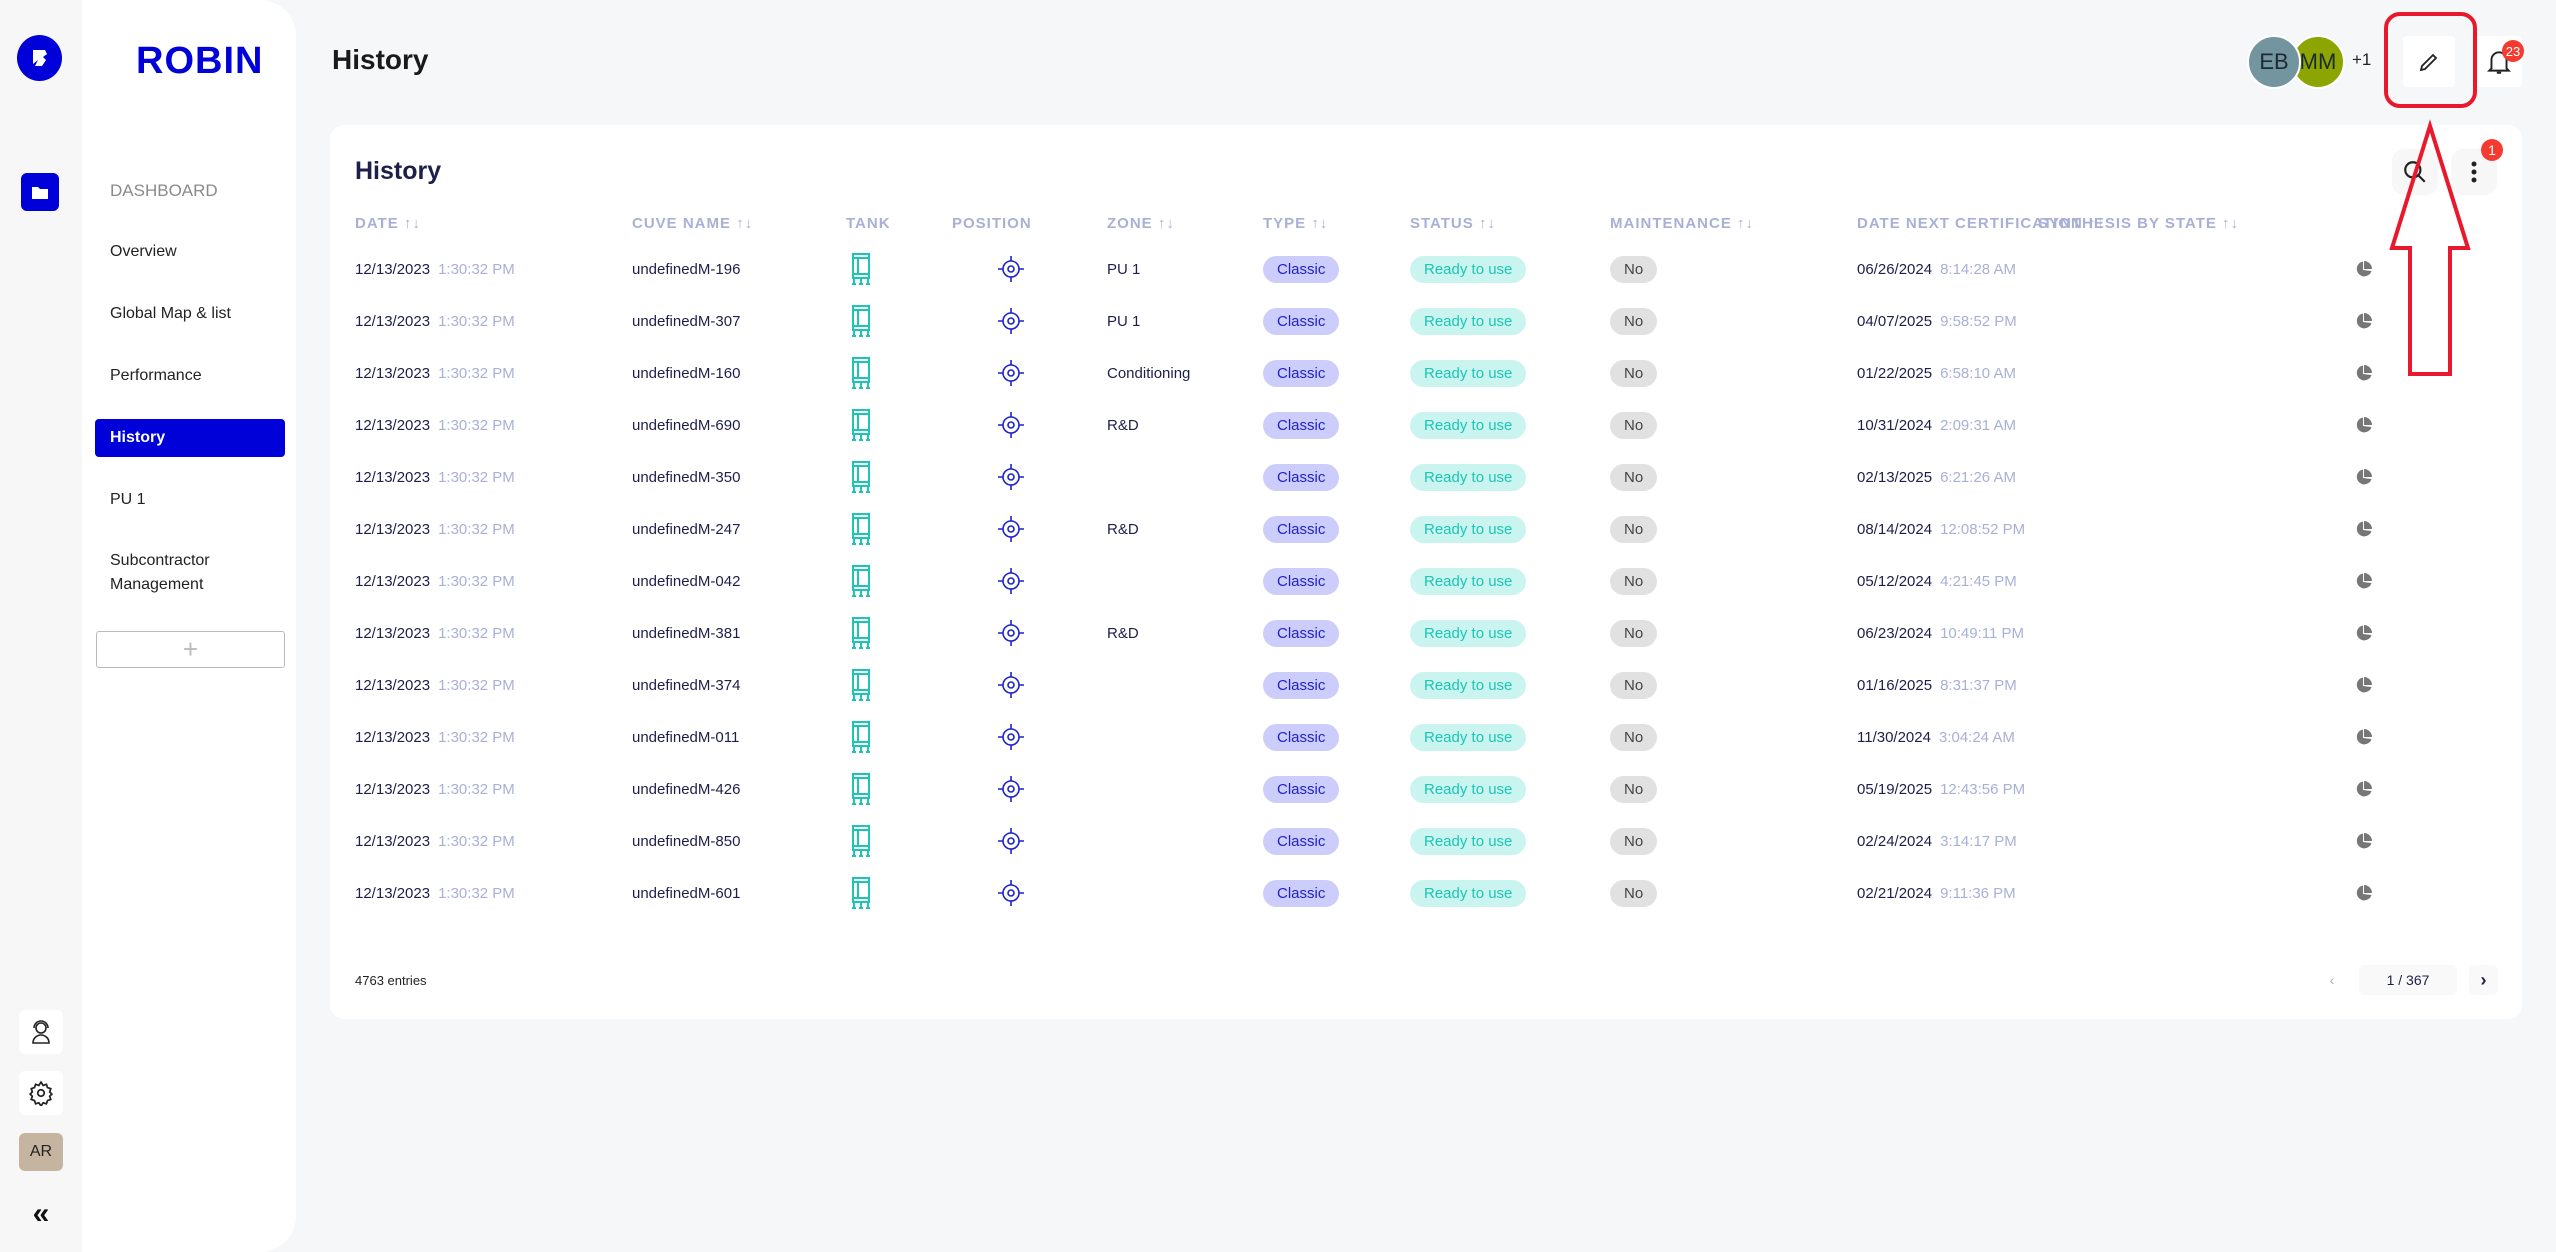 The image size is (2556, 1252). What do you see at coordinates (2430, 60) in the screenshot?
I see `annotation-highlight-box` at bounding box center [2430, 60].